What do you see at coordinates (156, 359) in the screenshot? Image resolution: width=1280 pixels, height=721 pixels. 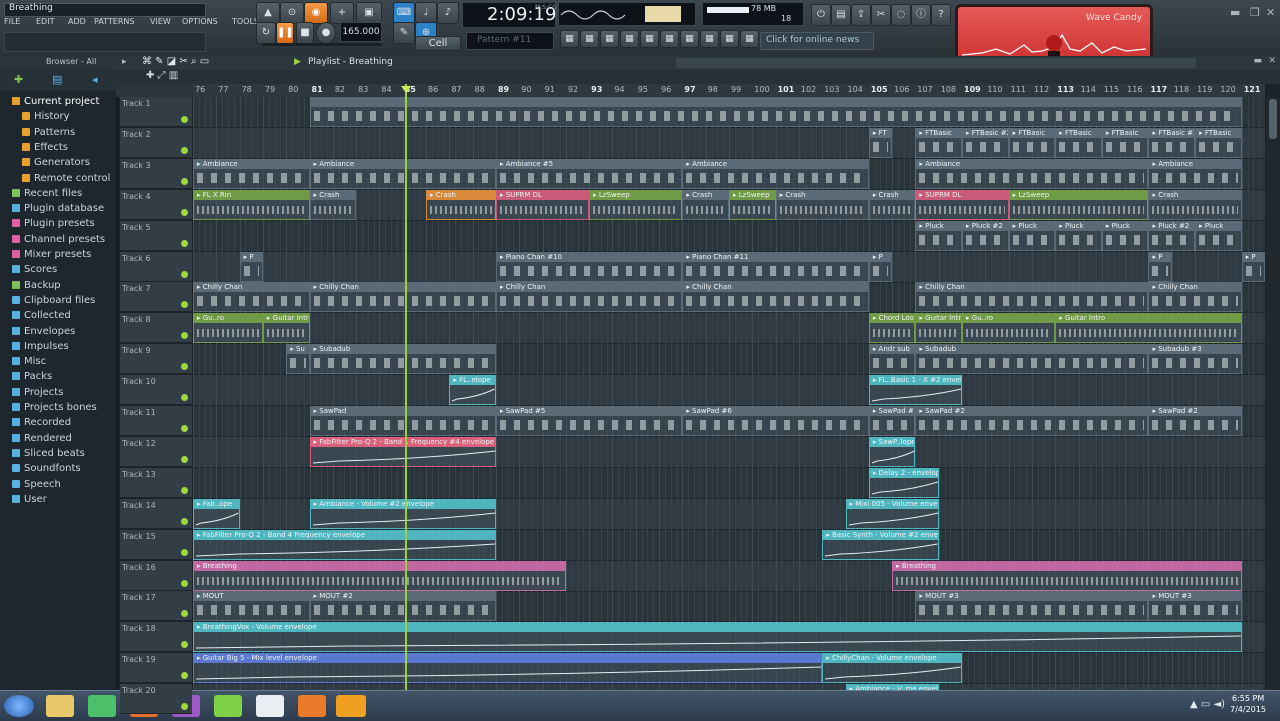 I see `track-header: Track 9` at bounding box center [156, 359].